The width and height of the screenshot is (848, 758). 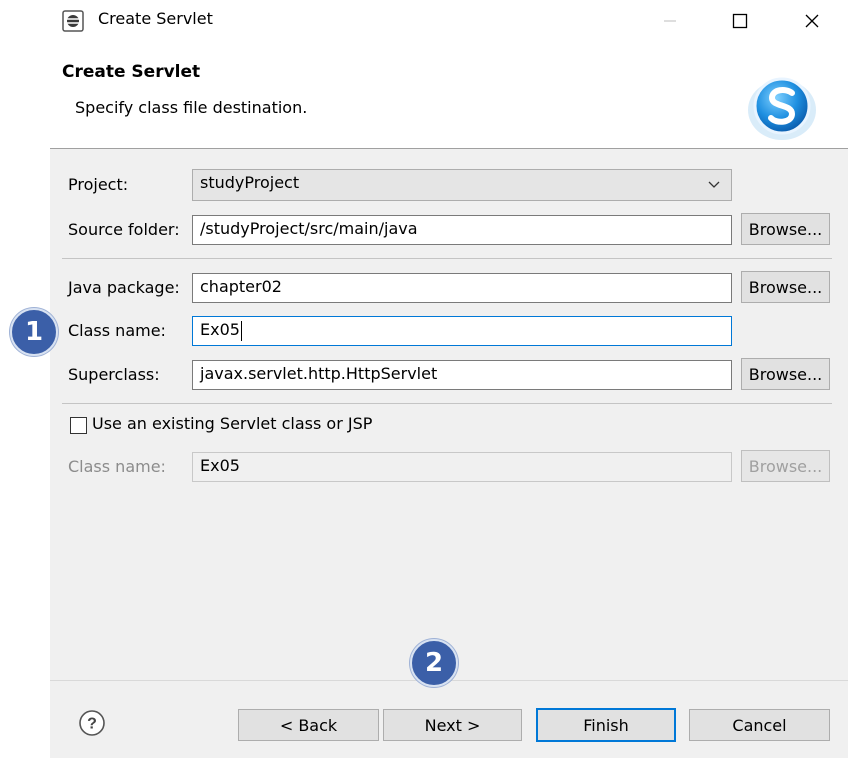 I want to click on project-value: studyProject, so click(x=250, y=182).